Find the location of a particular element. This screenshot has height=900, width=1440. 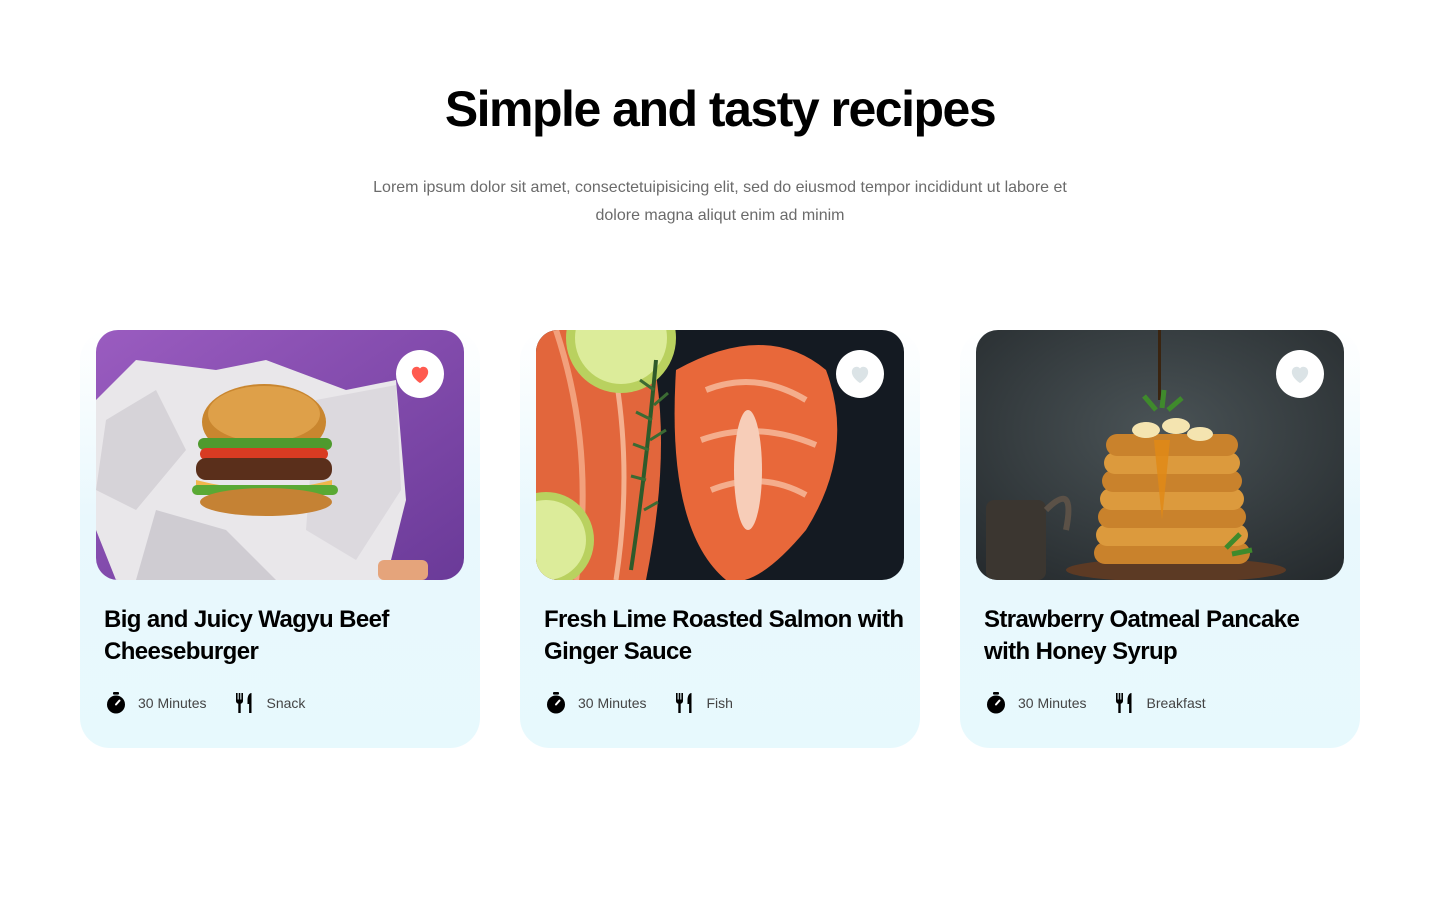

recipe-title: Big and Juicy Wagyu Beef Cheeseburger is located at coordinates (284, 636).